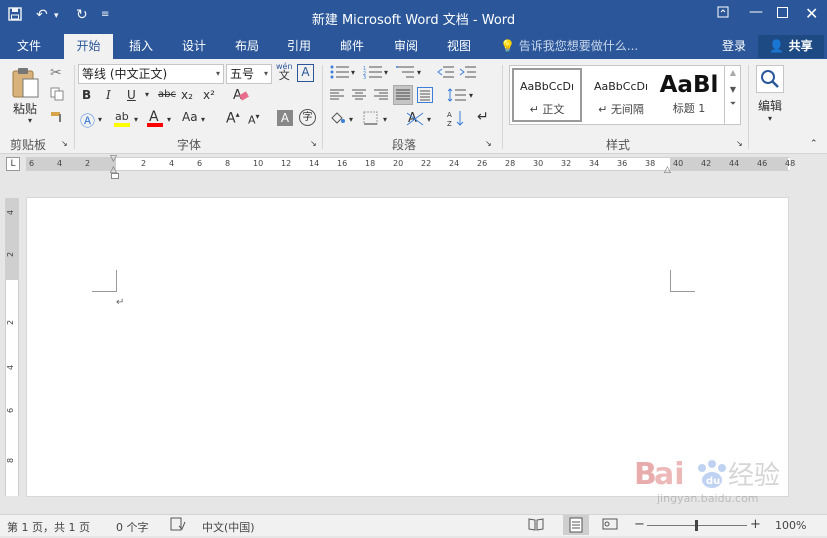 This screenshot has width=827, height=538. What do you see at coordinates (406, 73) in the screenshot?
I see `multilevel-list-icon` at bounding box center [406, 73].